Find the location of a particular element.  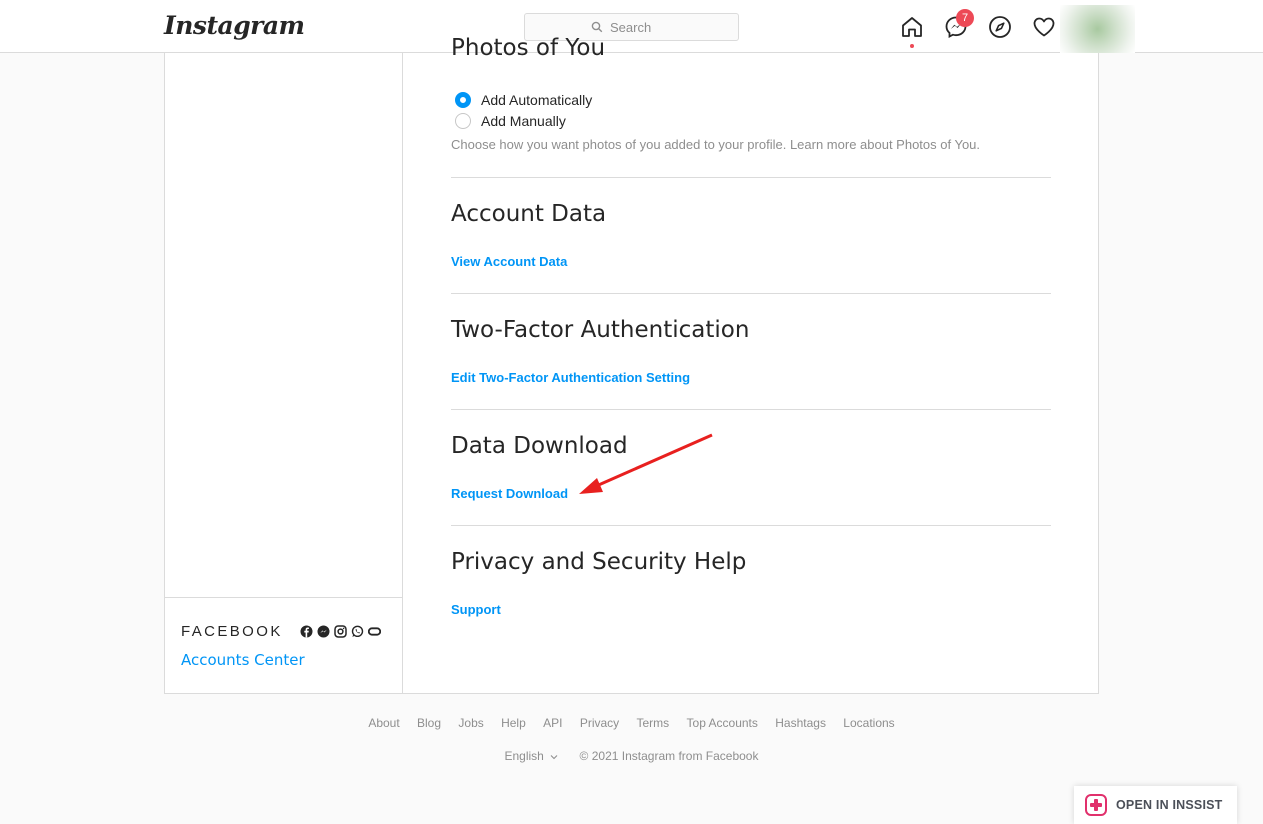

radio-label: Add Manually is located at coordinates (523, 121).